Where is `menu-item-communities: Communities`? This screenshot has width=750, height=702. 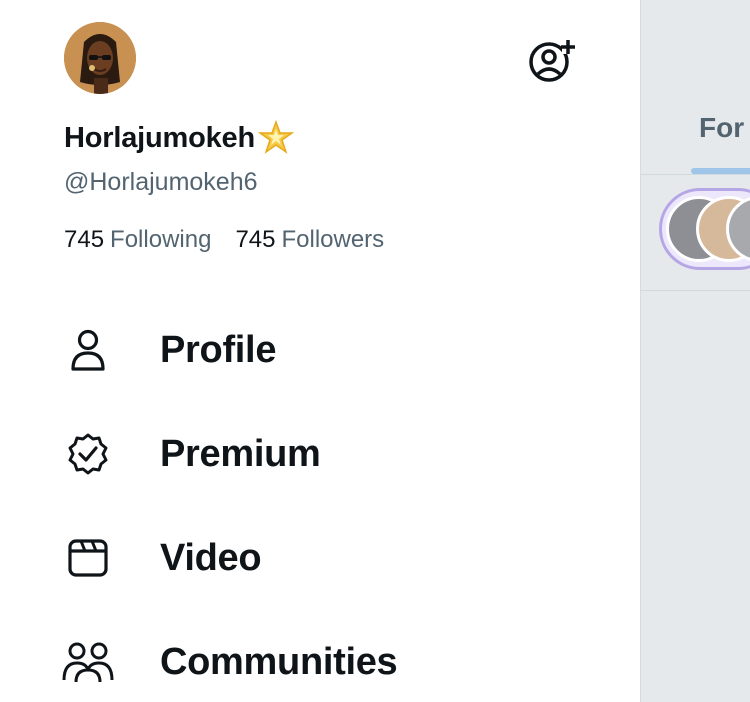 menu-item-communities: Communities is located at coordinates (320, 662).